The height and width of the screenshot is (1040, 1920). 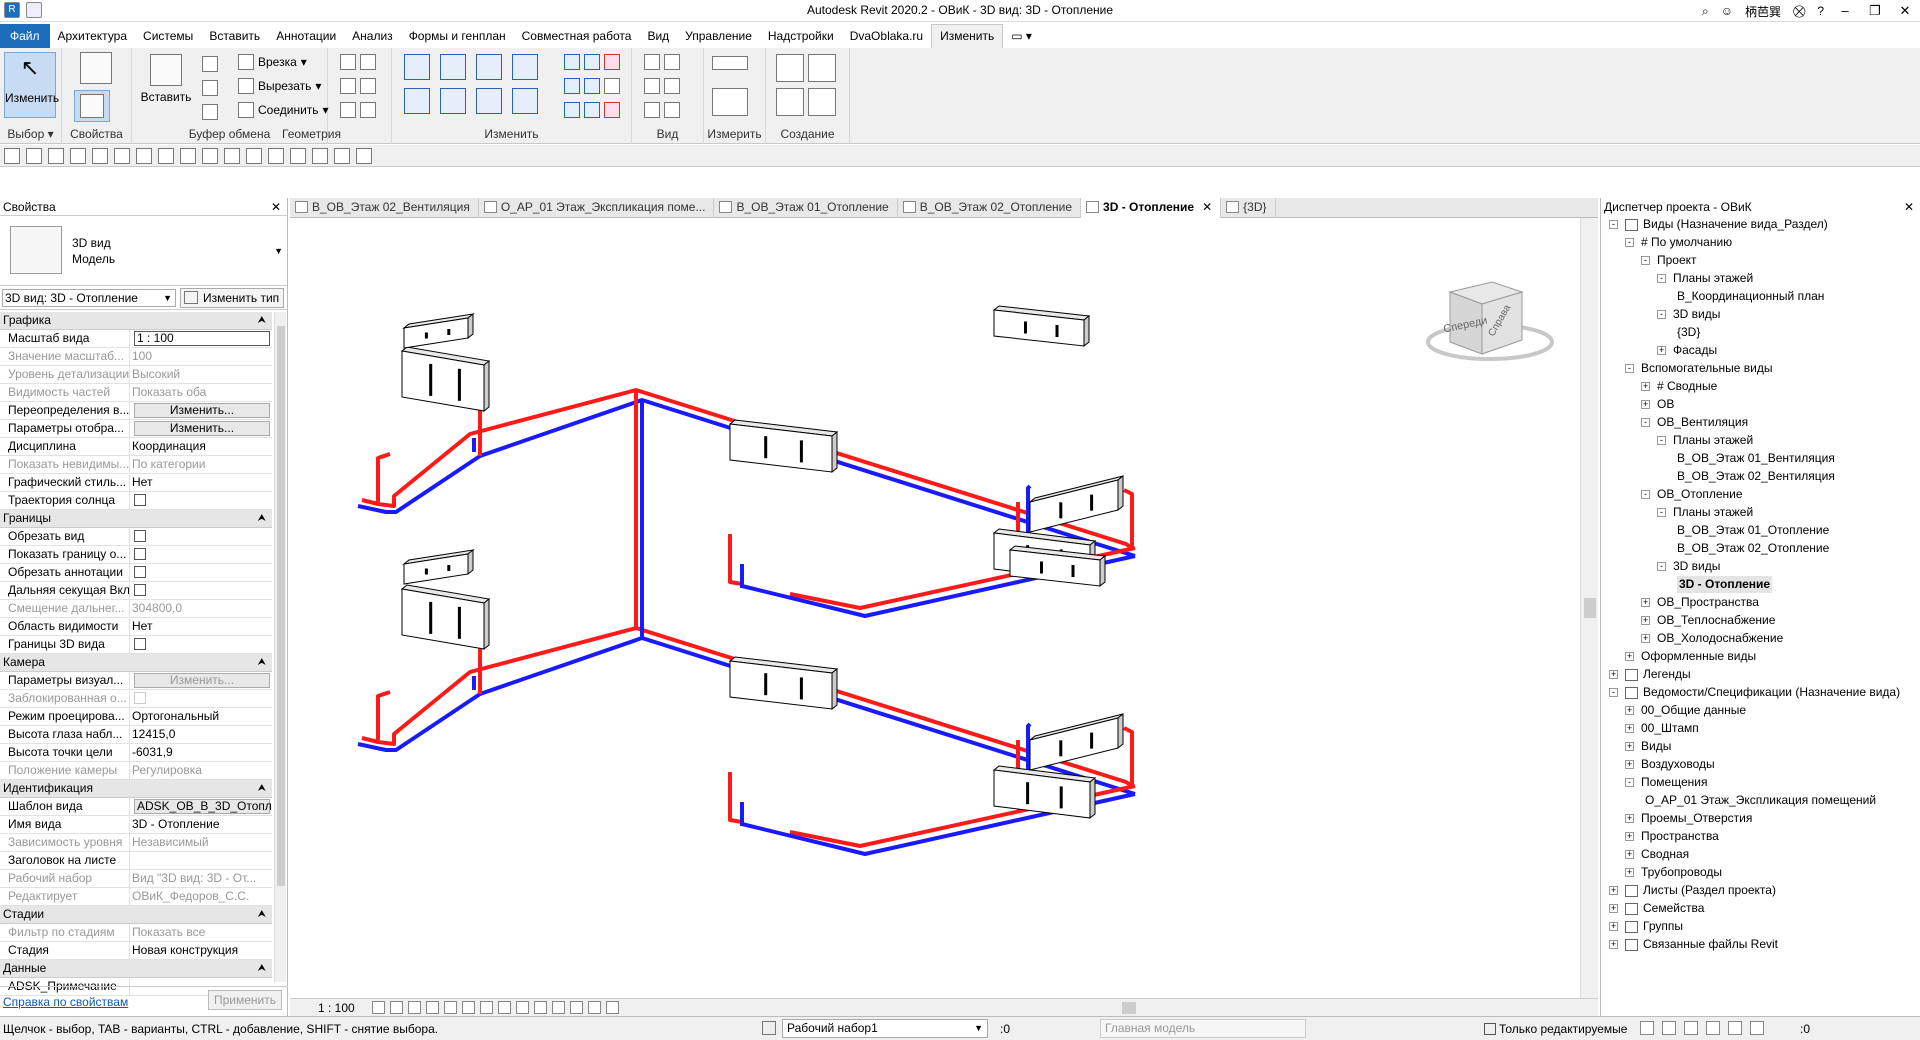 I want to click on type-selector: 3D вид Модель ▼, so click(x=143, y=251).